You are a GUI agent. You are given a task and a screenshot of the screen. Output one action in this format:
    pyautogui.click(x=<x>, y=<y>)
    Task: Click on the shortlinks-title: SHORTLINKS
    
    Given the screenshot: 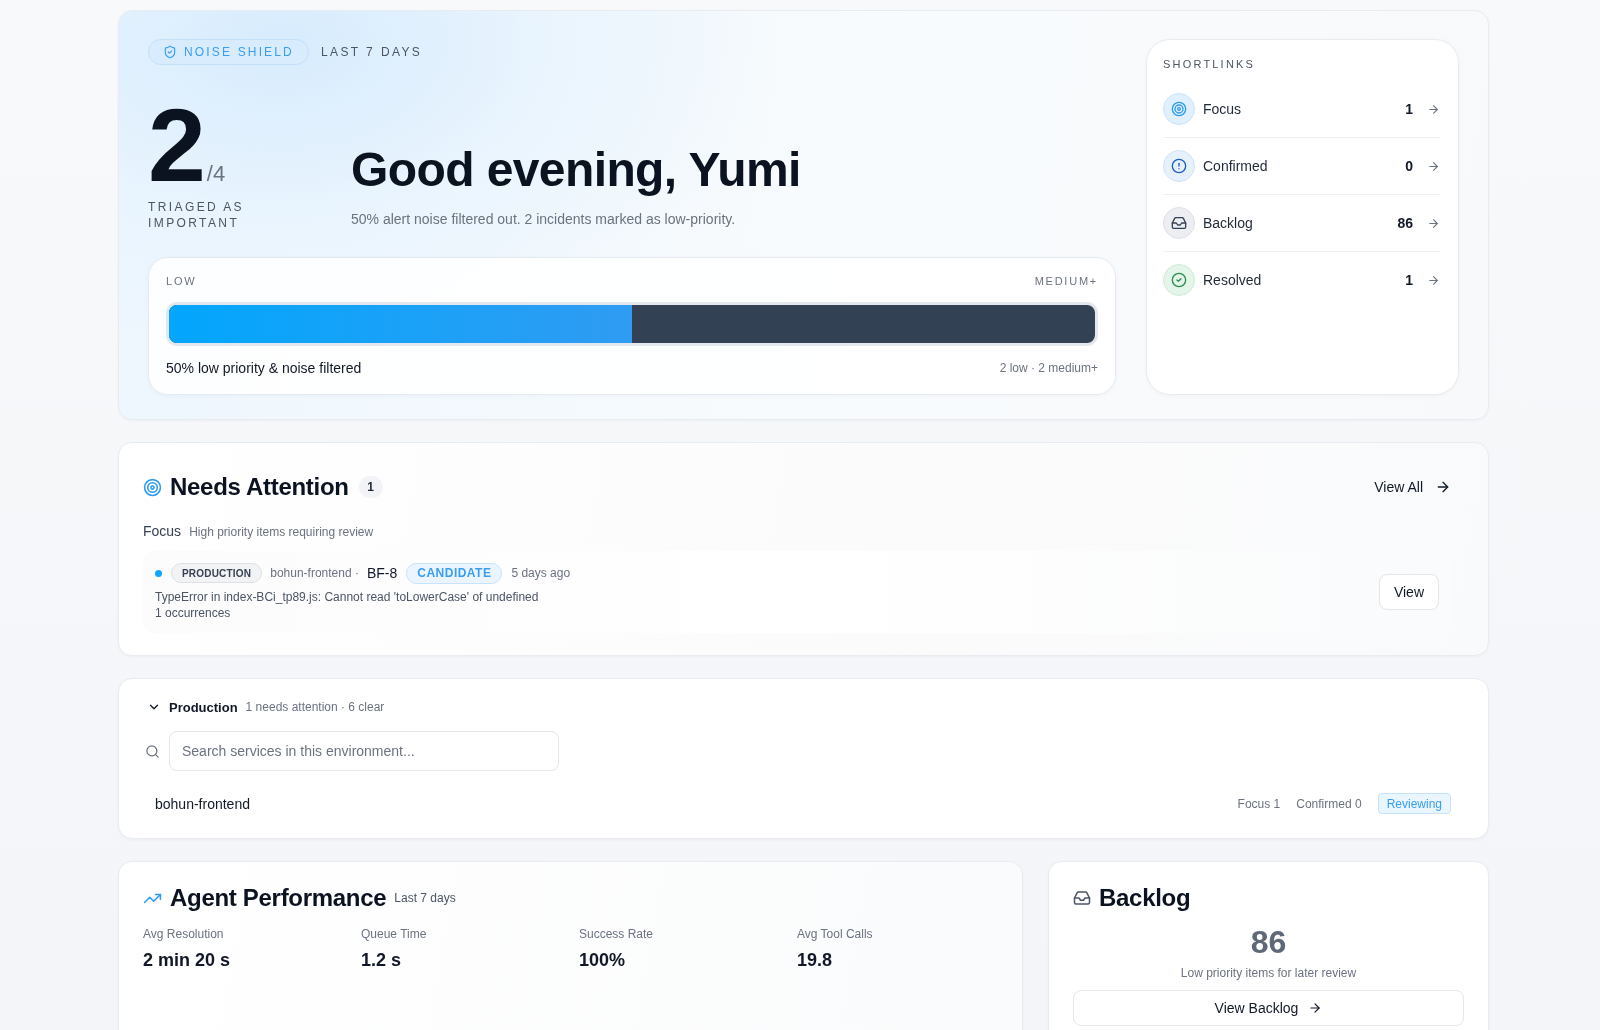 What is the action you would take?
    pyautogui.click(x=1210, y=64)
    